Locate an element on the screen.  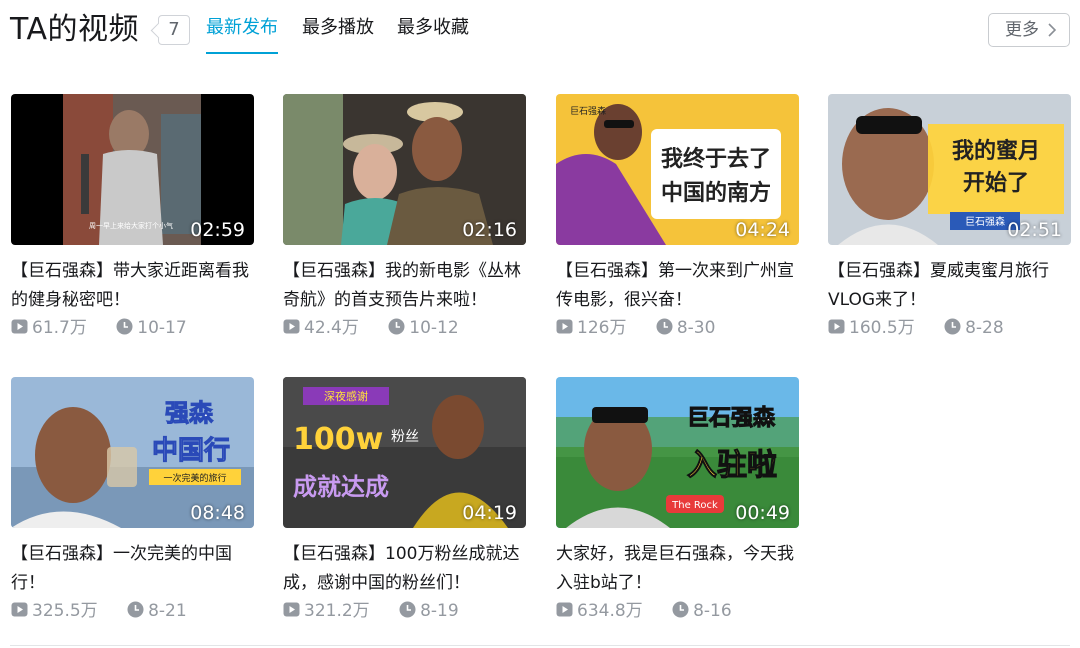
upload-date: 8-21 is located at coordinates (157, 611).